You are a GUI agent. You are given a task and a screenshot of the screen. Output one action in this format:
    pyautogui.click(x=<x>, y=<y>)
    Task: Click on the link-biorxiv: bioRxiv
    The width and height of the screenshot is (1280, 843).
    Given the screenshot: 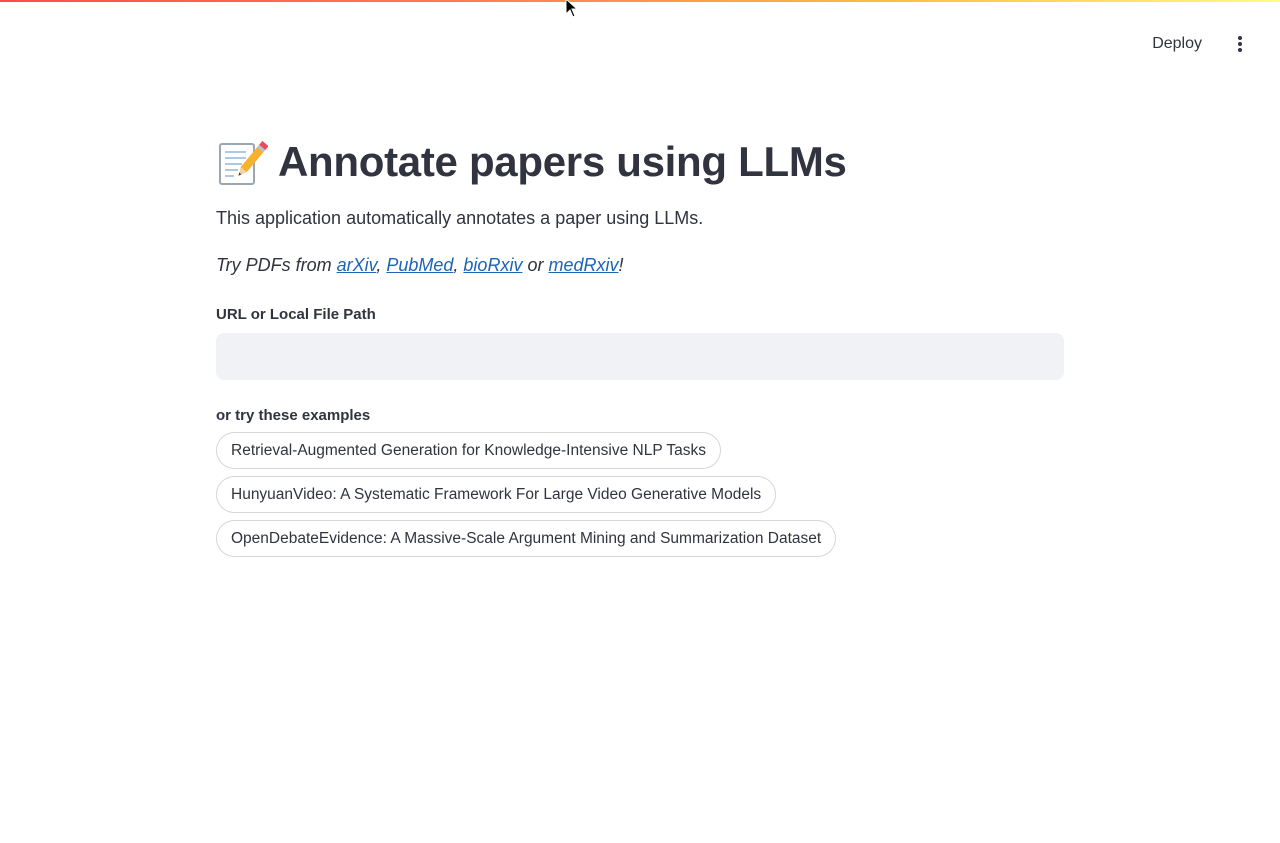 What is the action you would take?
    pyautogui.click(x=492, y=265)
    